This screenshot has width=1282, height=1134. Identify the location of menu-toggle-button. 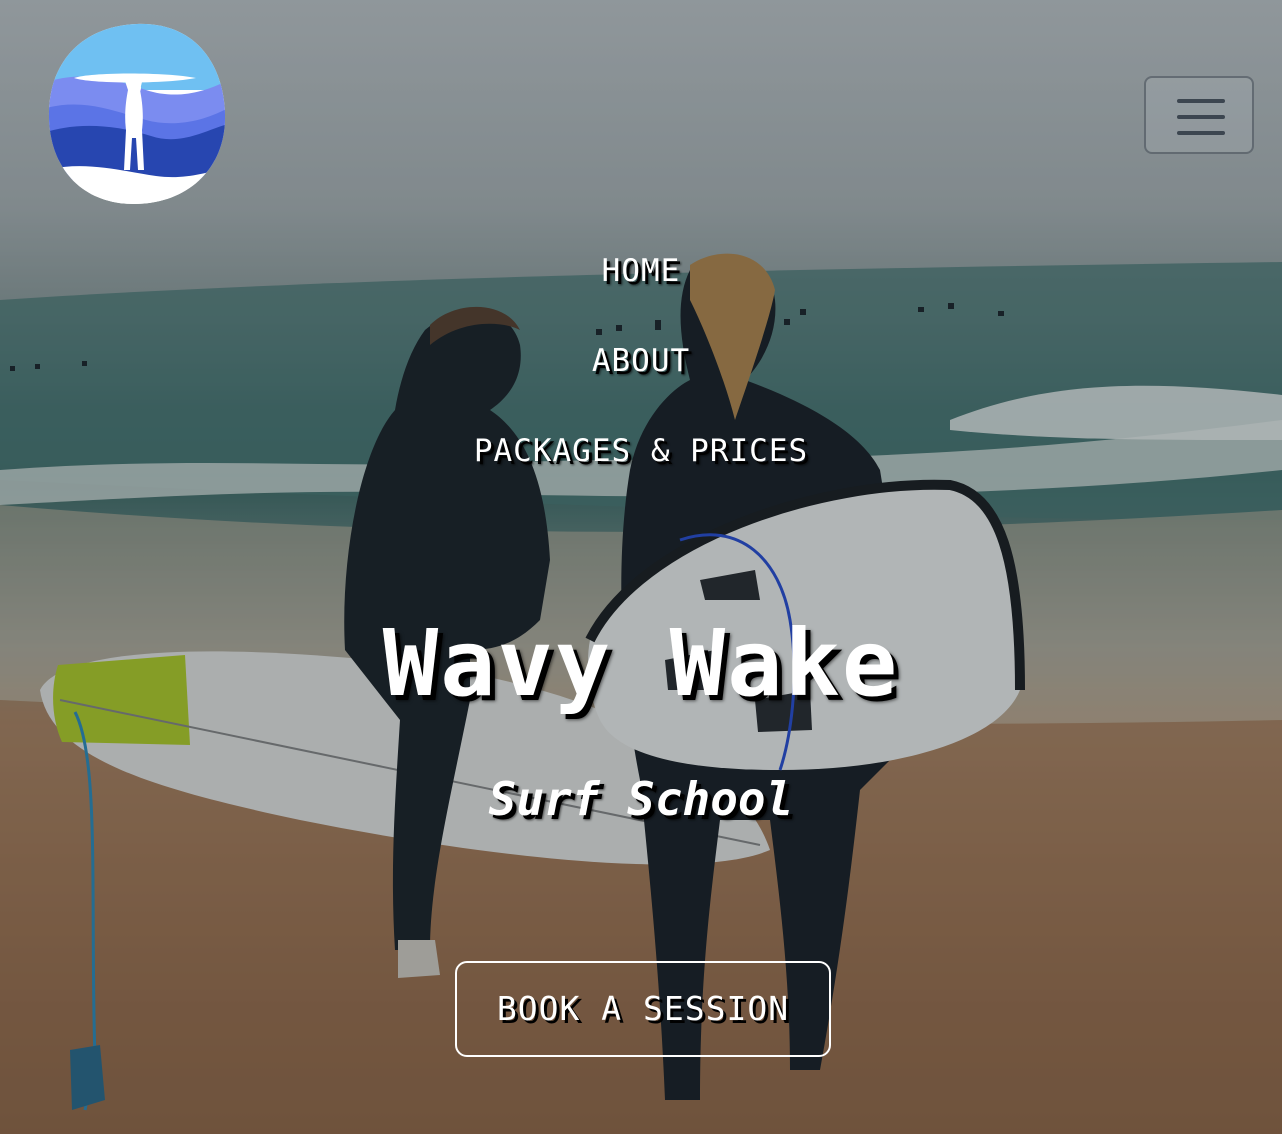
(1199, 115).